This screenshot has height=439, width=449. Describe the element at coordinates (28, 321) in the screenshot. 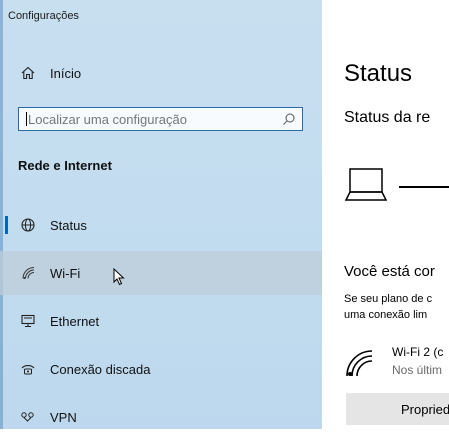

I see `ethernet-icon` at that location.